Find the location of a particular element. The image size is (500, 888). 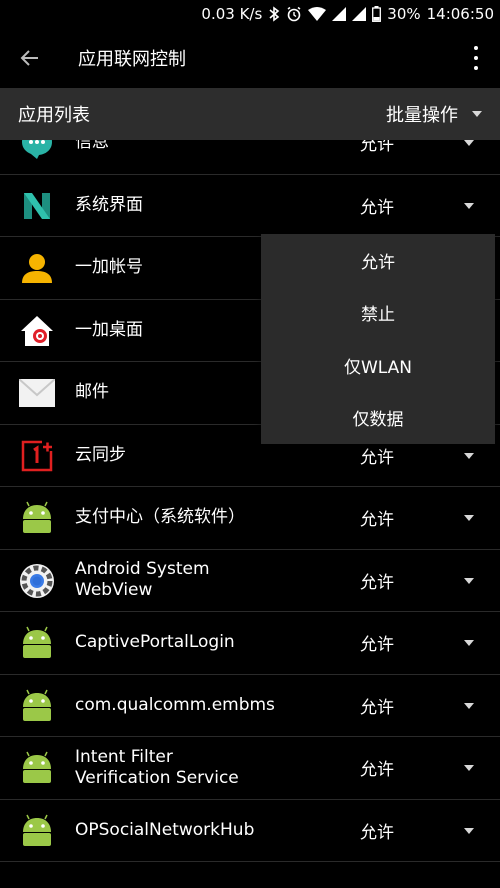

app-name: com.qualcomm.embms is located at coordinates (175, 704).